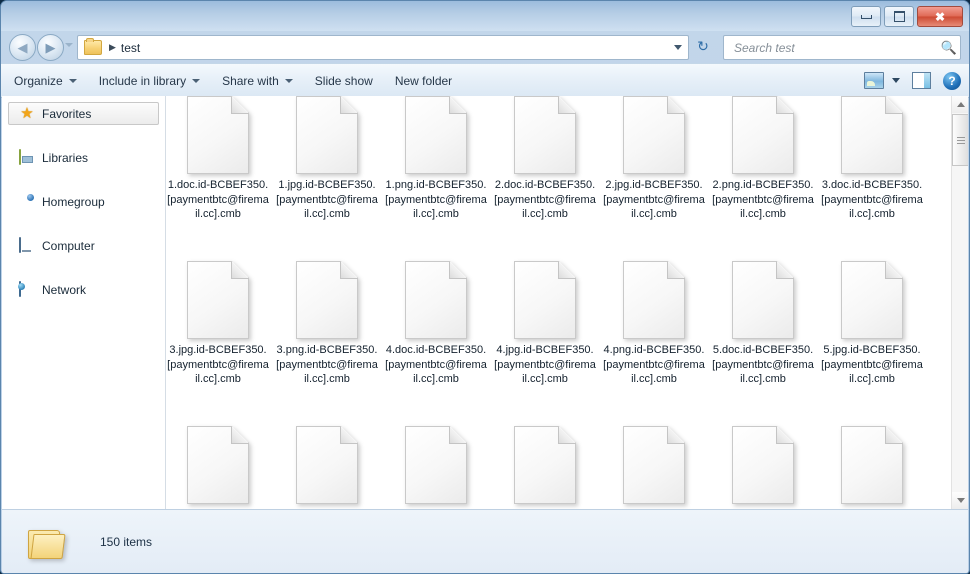 The image size is (970, 574). I want to click on refresh-button: ↻, so click(703, 46).